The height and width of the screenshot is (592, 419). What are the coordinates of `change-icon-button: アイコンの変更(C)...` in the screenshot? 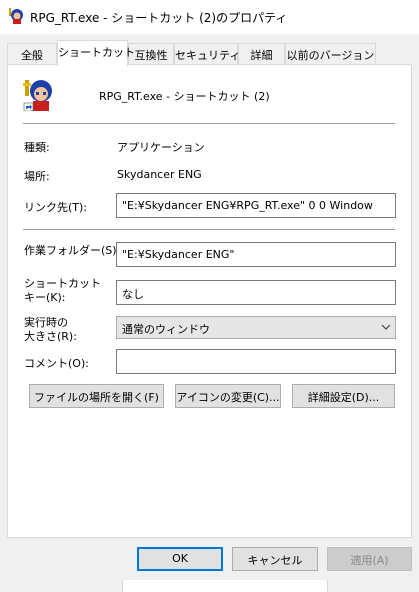 It's located at (228, 396).